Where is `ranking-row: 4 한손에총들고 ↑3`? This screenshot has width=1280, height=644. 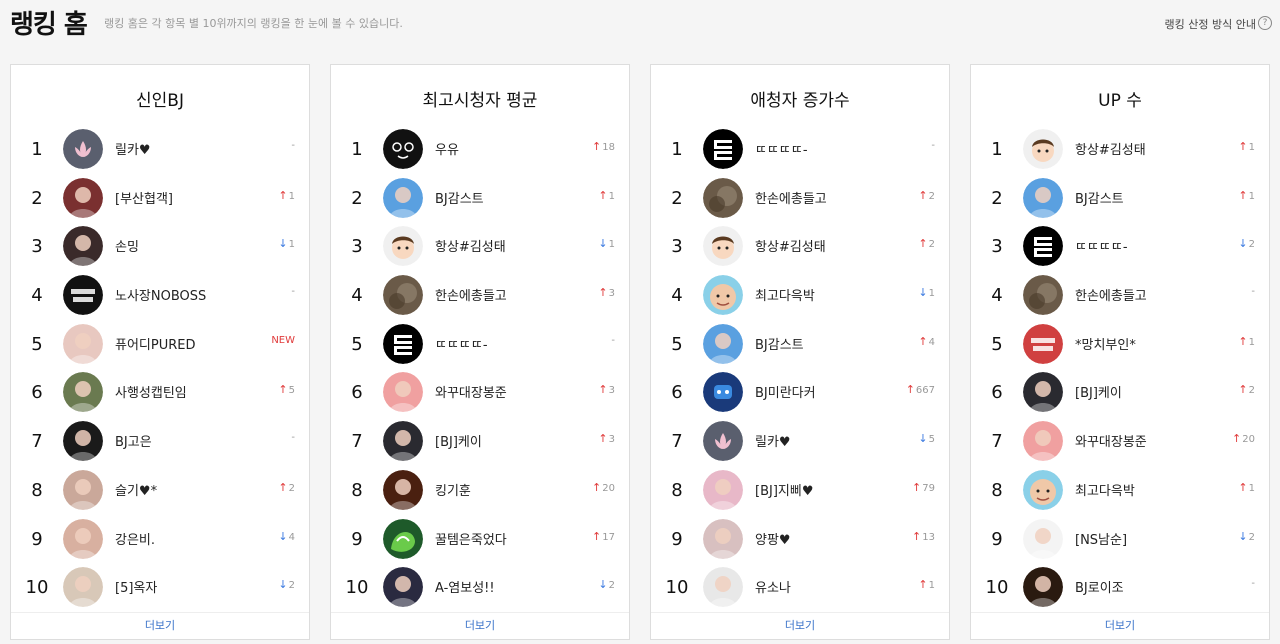
ranking-row: 4 한손에총들고 ↑3 is located at coordinates (480, 295).